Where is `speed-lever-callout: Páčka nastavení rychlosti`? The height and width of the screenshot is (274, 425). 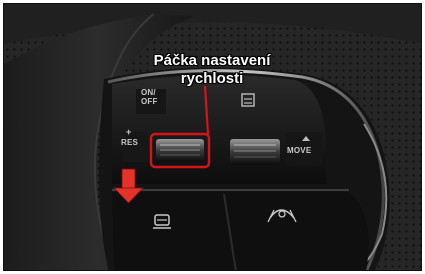
speed-lever-callout: Páčka nastavení rychlosti is located at coordinates (212, 70).